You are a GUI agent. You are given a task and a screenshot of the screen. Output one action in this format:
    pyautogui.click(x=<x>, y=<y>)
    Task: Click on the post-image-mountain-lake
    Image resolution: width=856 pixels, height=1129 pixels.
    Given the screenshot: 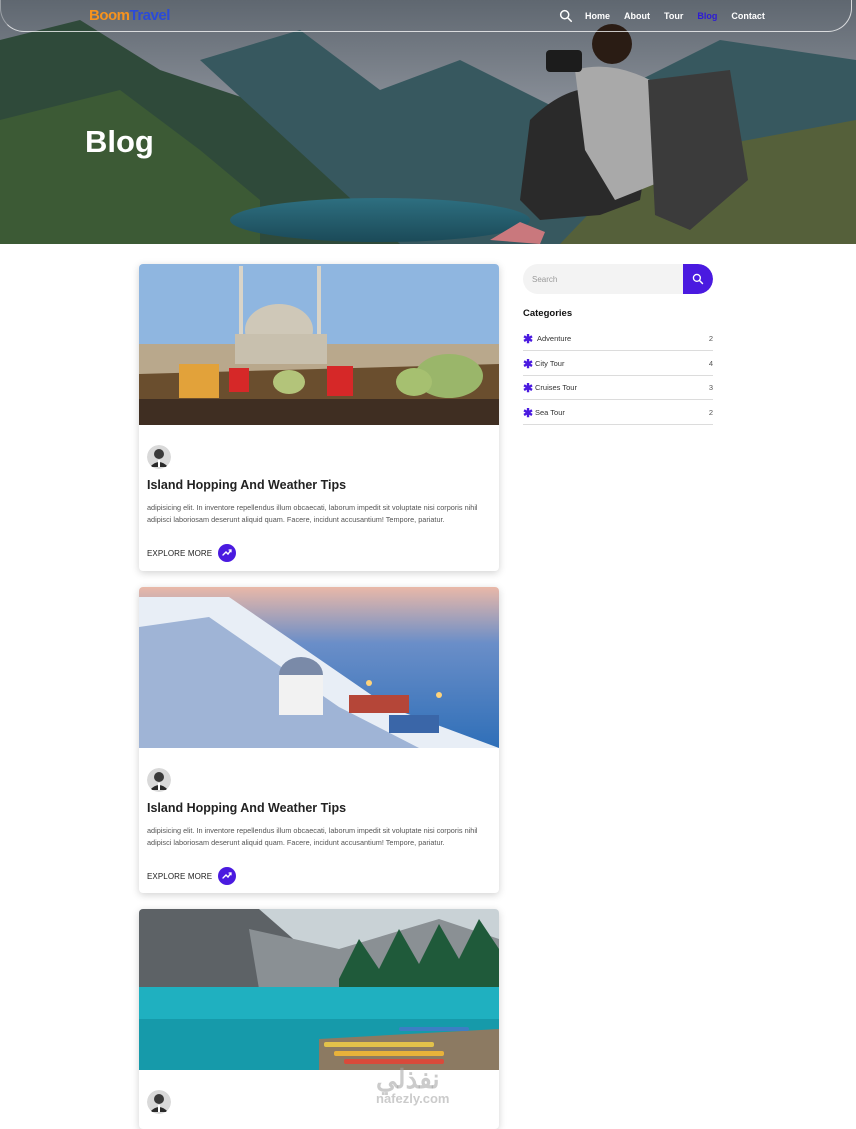 What is the action you would take?
    pyautogui.click(x=319, y=989)
    